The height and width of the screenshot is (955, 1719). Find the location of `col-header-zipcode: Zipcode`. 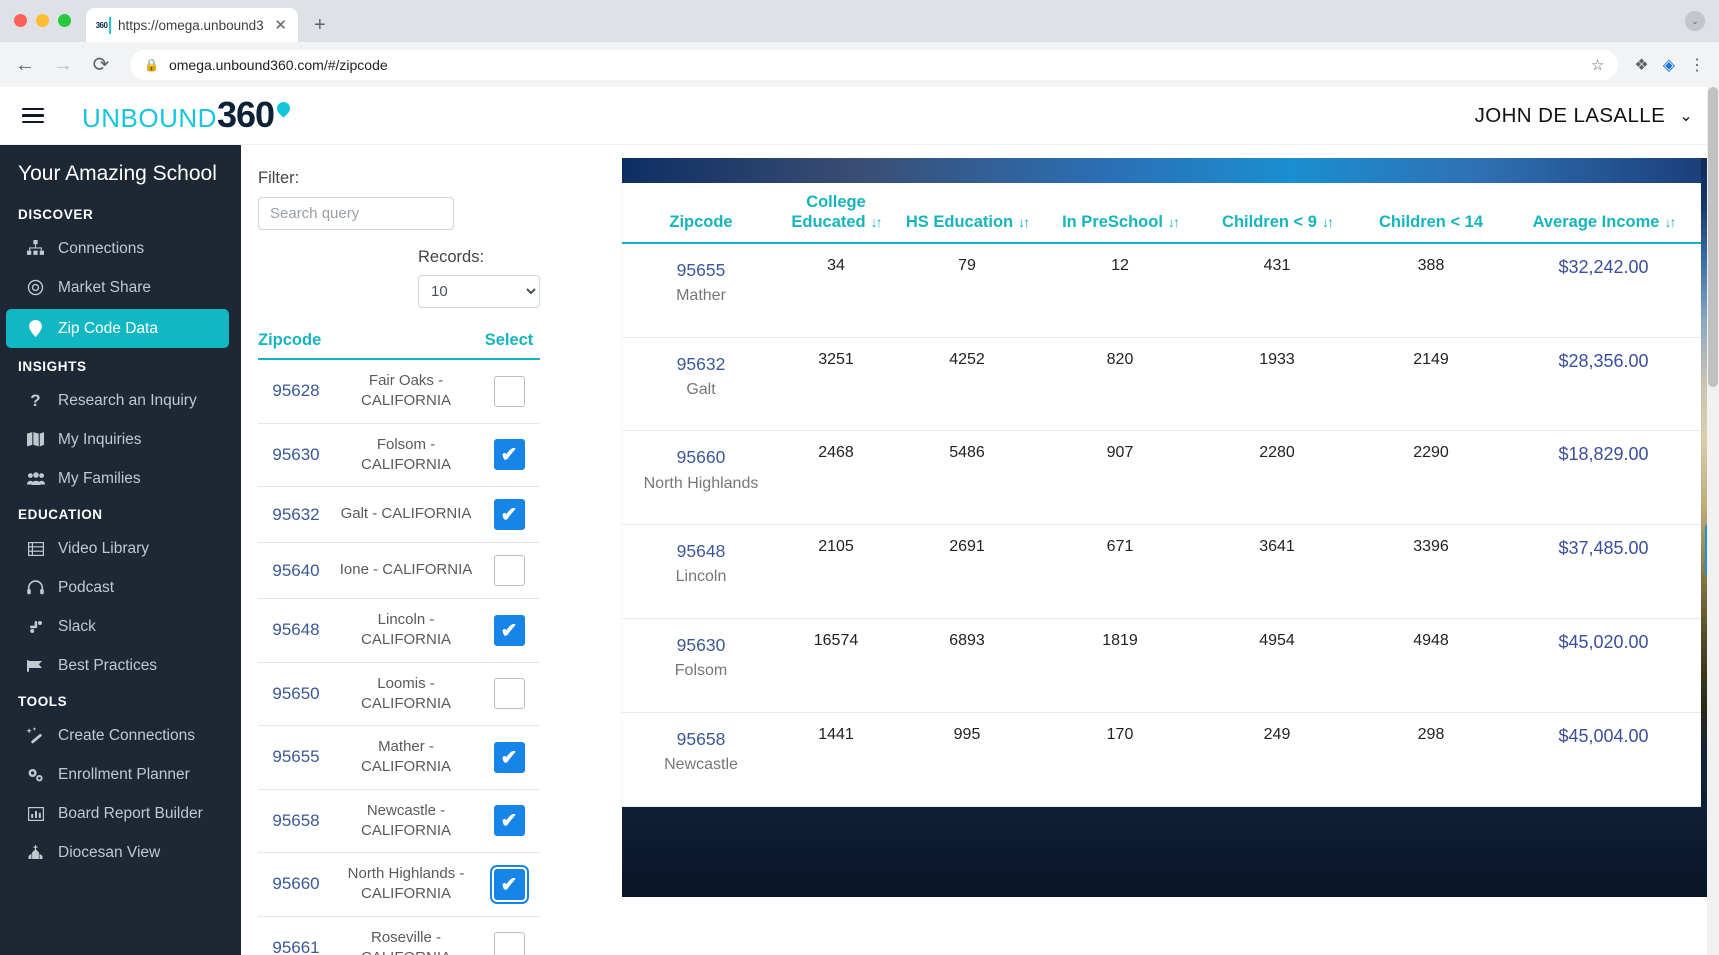

col-header-zipcode: Zipcode is located at coordinates (701, 213).